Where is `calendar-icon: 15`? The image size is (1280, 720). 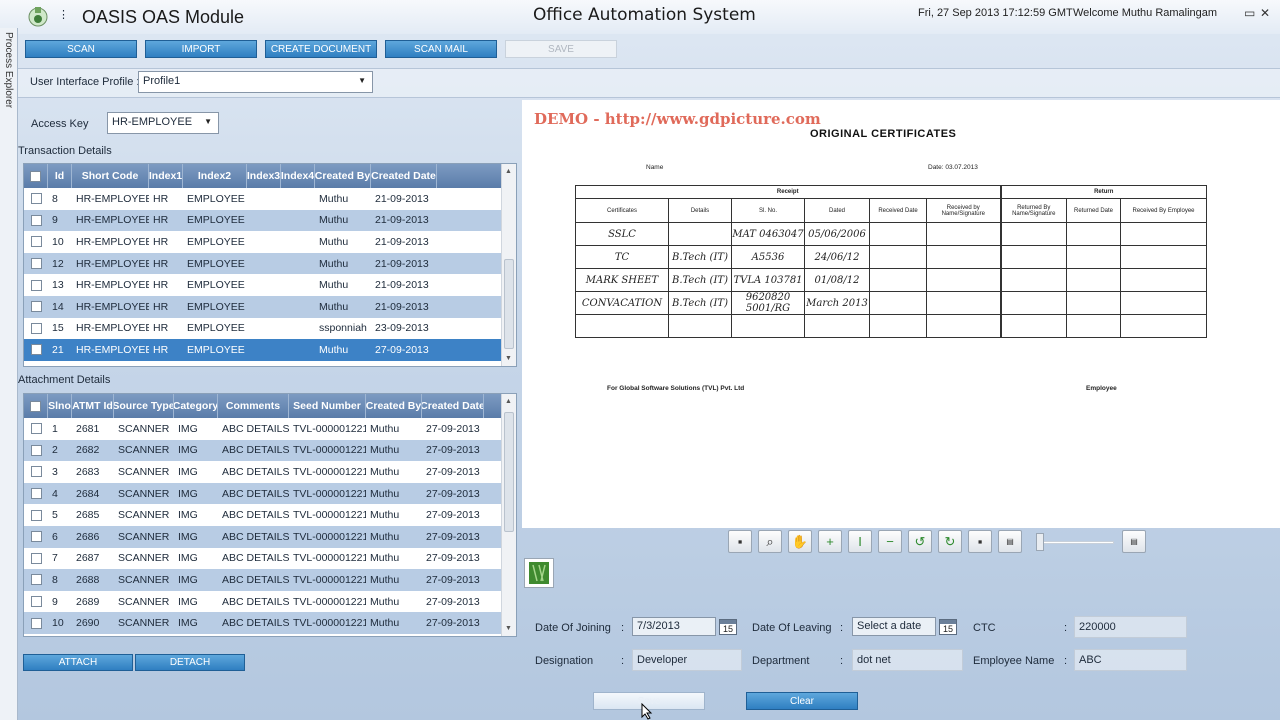 calendar-icon: 15 is located at coordinates (948, 627).